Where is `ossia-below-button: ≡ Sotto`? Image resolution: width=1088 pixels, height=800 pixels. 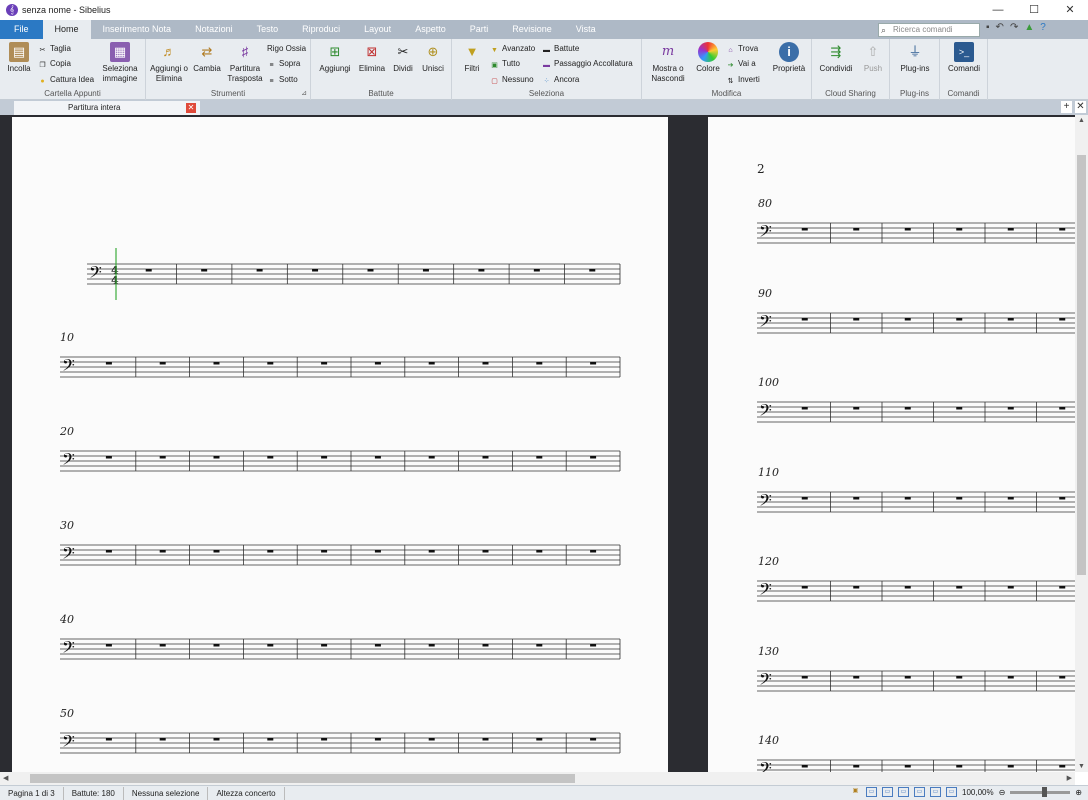 ossia-below-button: ≡ Sotto is located at coordinates (282, 80).